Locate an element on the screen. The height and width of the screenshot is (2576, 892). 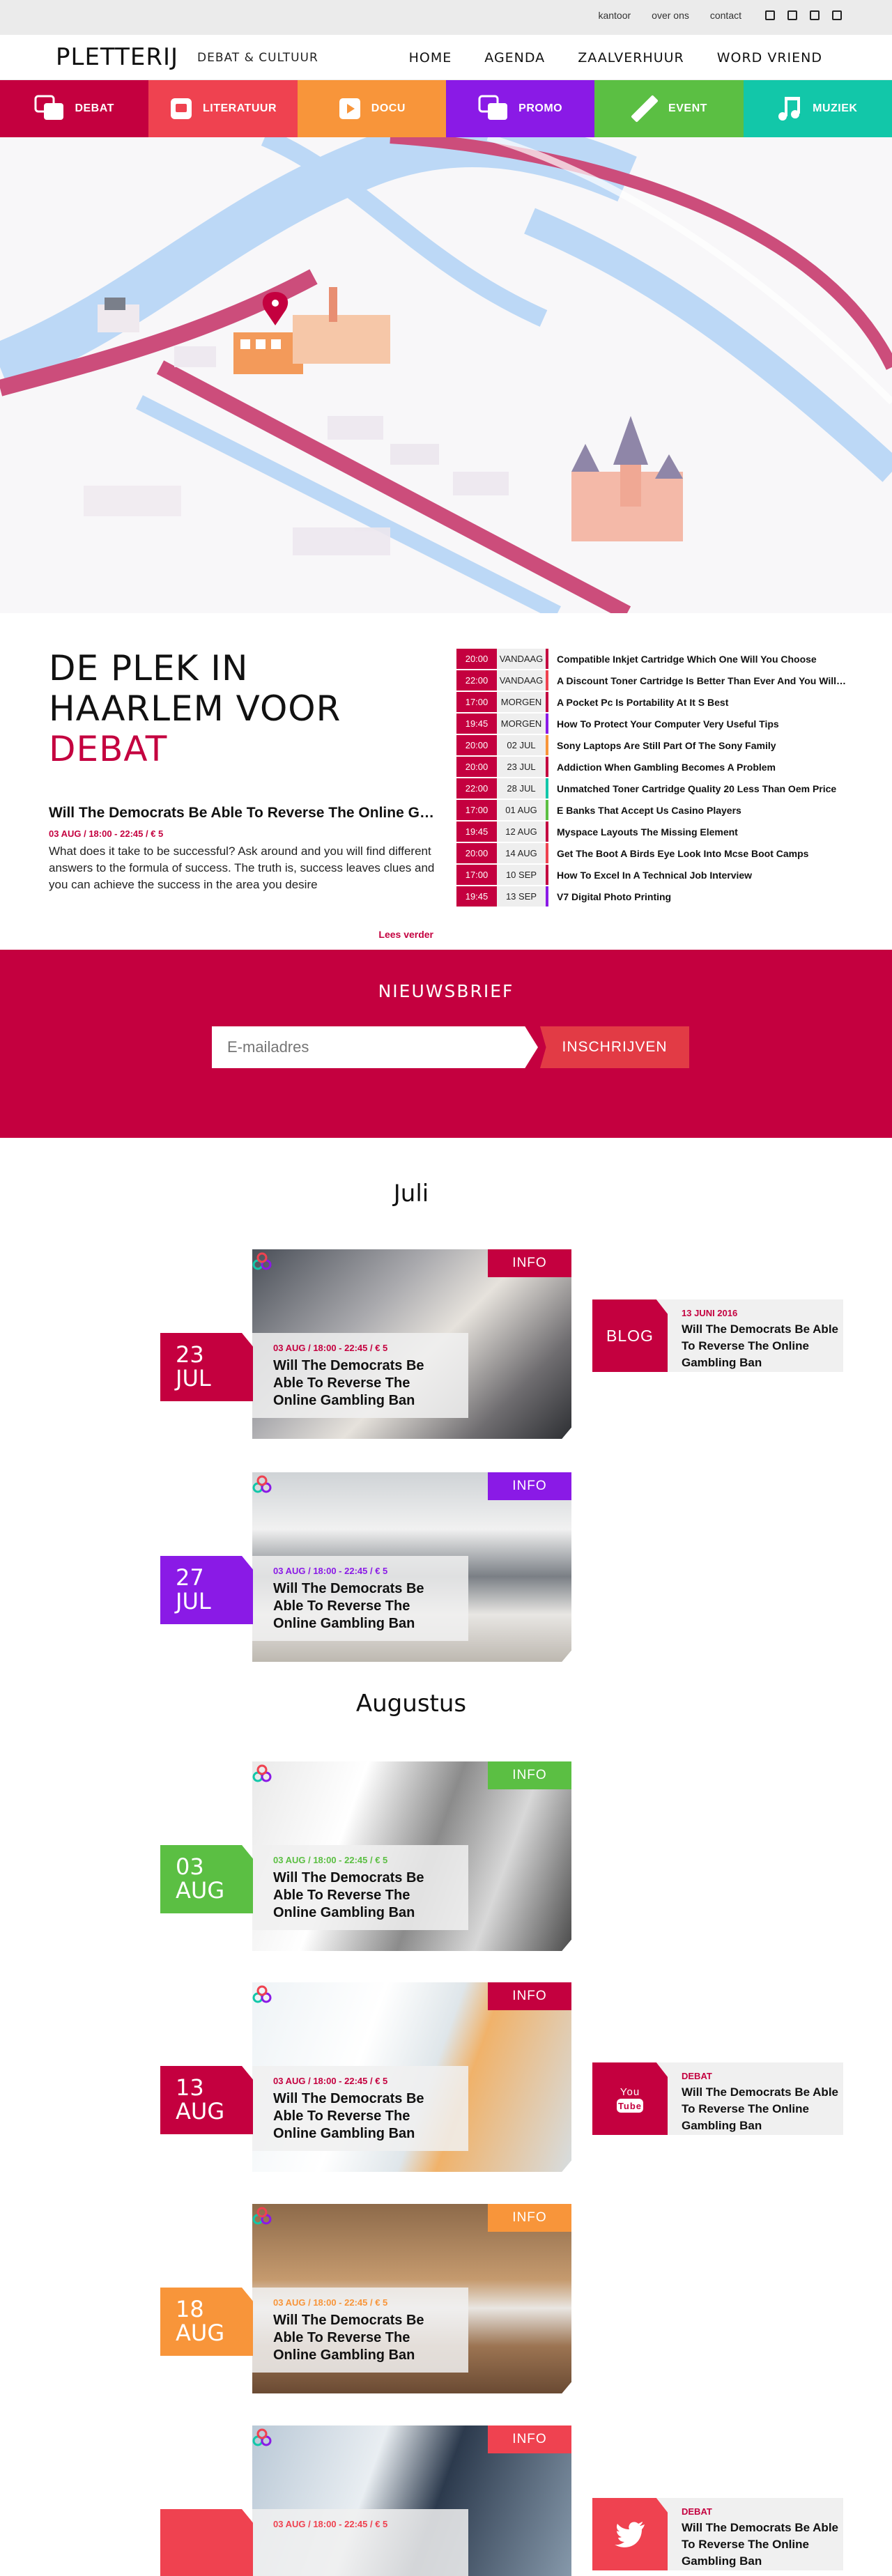
nav-home: HOME is located at coordinates (430, 57).